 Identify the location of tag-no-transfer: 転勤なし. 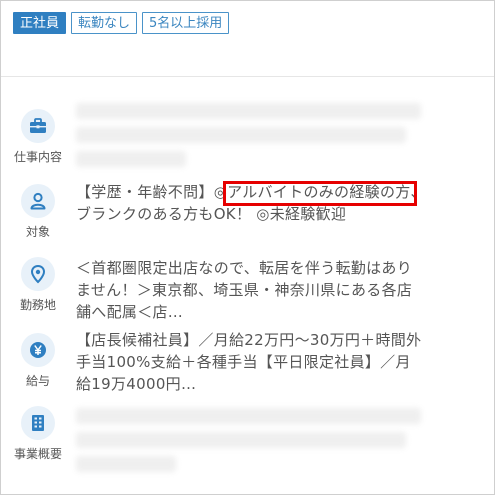
(104, 23).